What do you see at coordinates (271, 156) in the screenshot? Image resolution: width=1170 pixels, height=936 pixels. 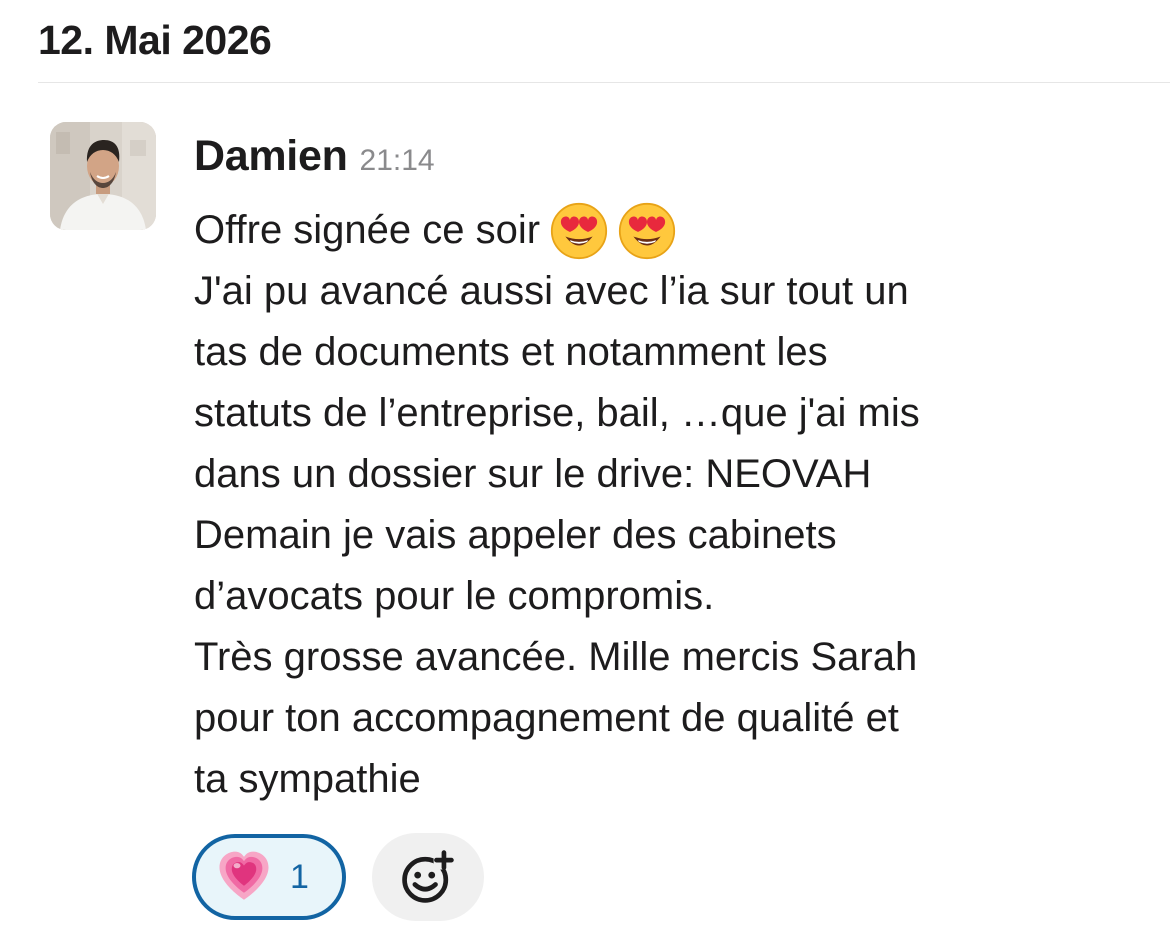 I see `sender-name: Damien` at bounding box center [271, 156].